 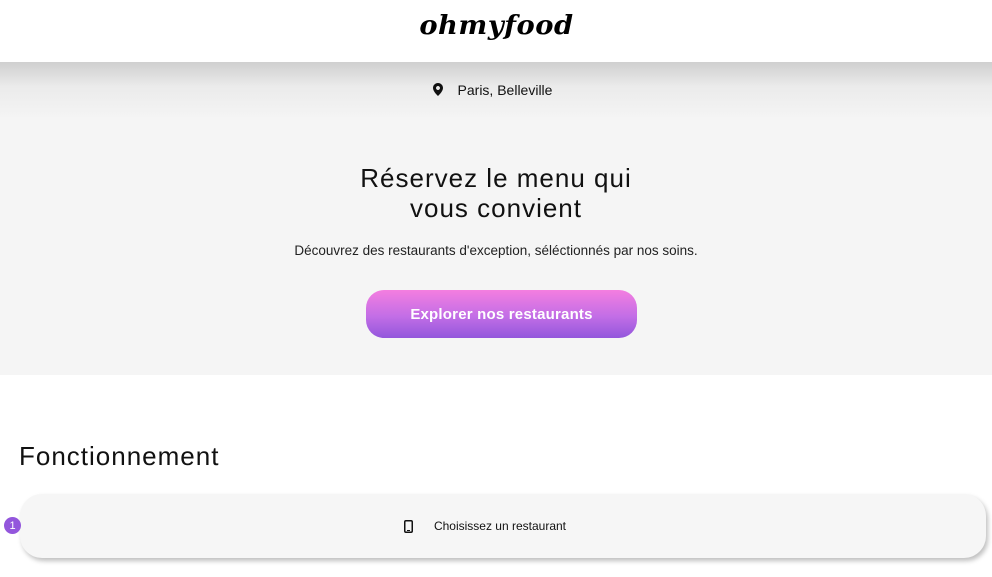 I want to click on step-number-badge: 1, so click(x=12, y=525).